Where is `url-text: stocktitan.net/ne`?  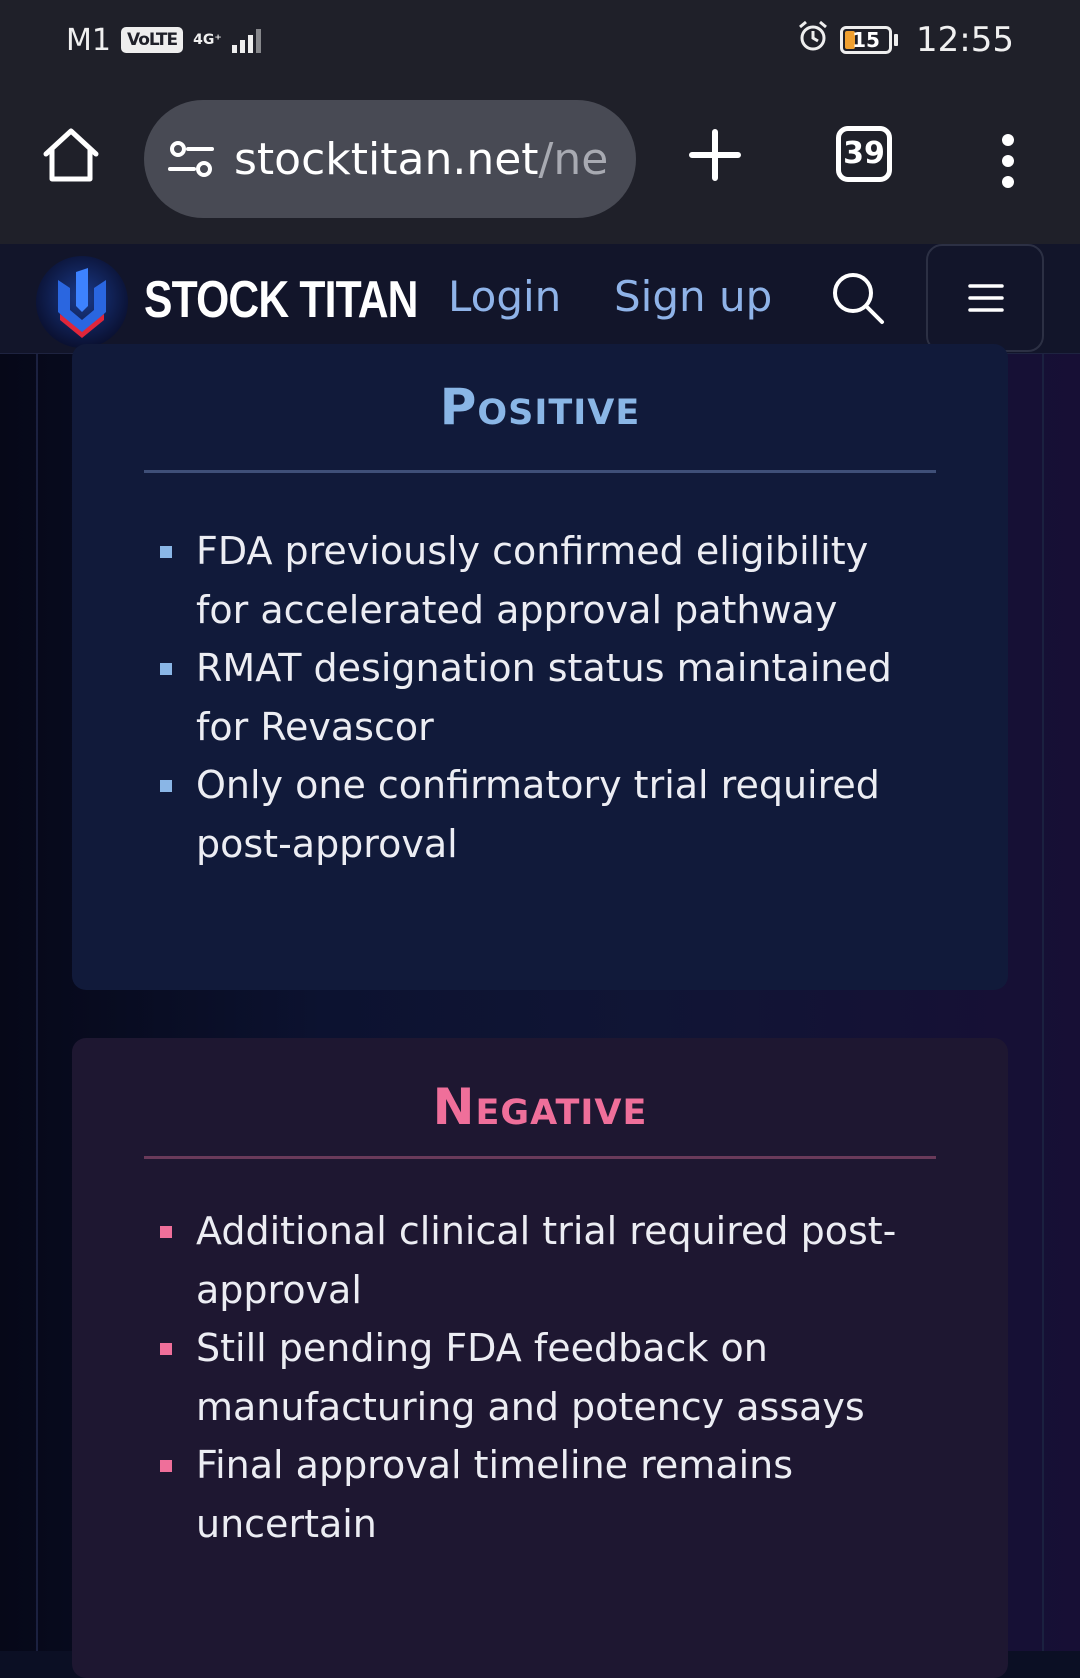
url-text: stocktitan.net/ne is located at coordinates (421, 159).